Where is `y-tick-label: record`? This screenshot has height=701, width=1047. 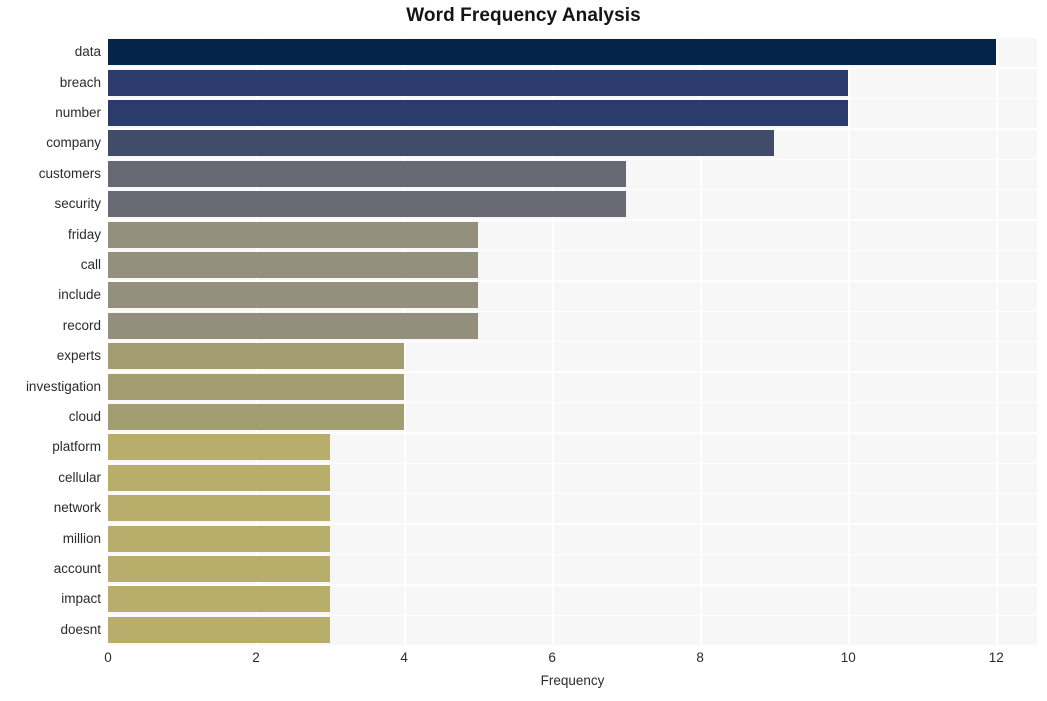
y-tick-label: record is located at coordinates (81, 325).